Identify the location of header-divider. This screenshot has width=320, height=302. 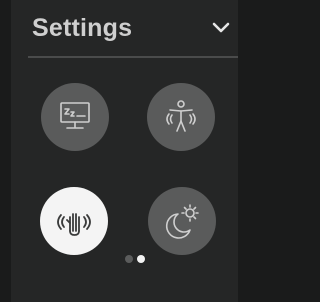
(133, 57).